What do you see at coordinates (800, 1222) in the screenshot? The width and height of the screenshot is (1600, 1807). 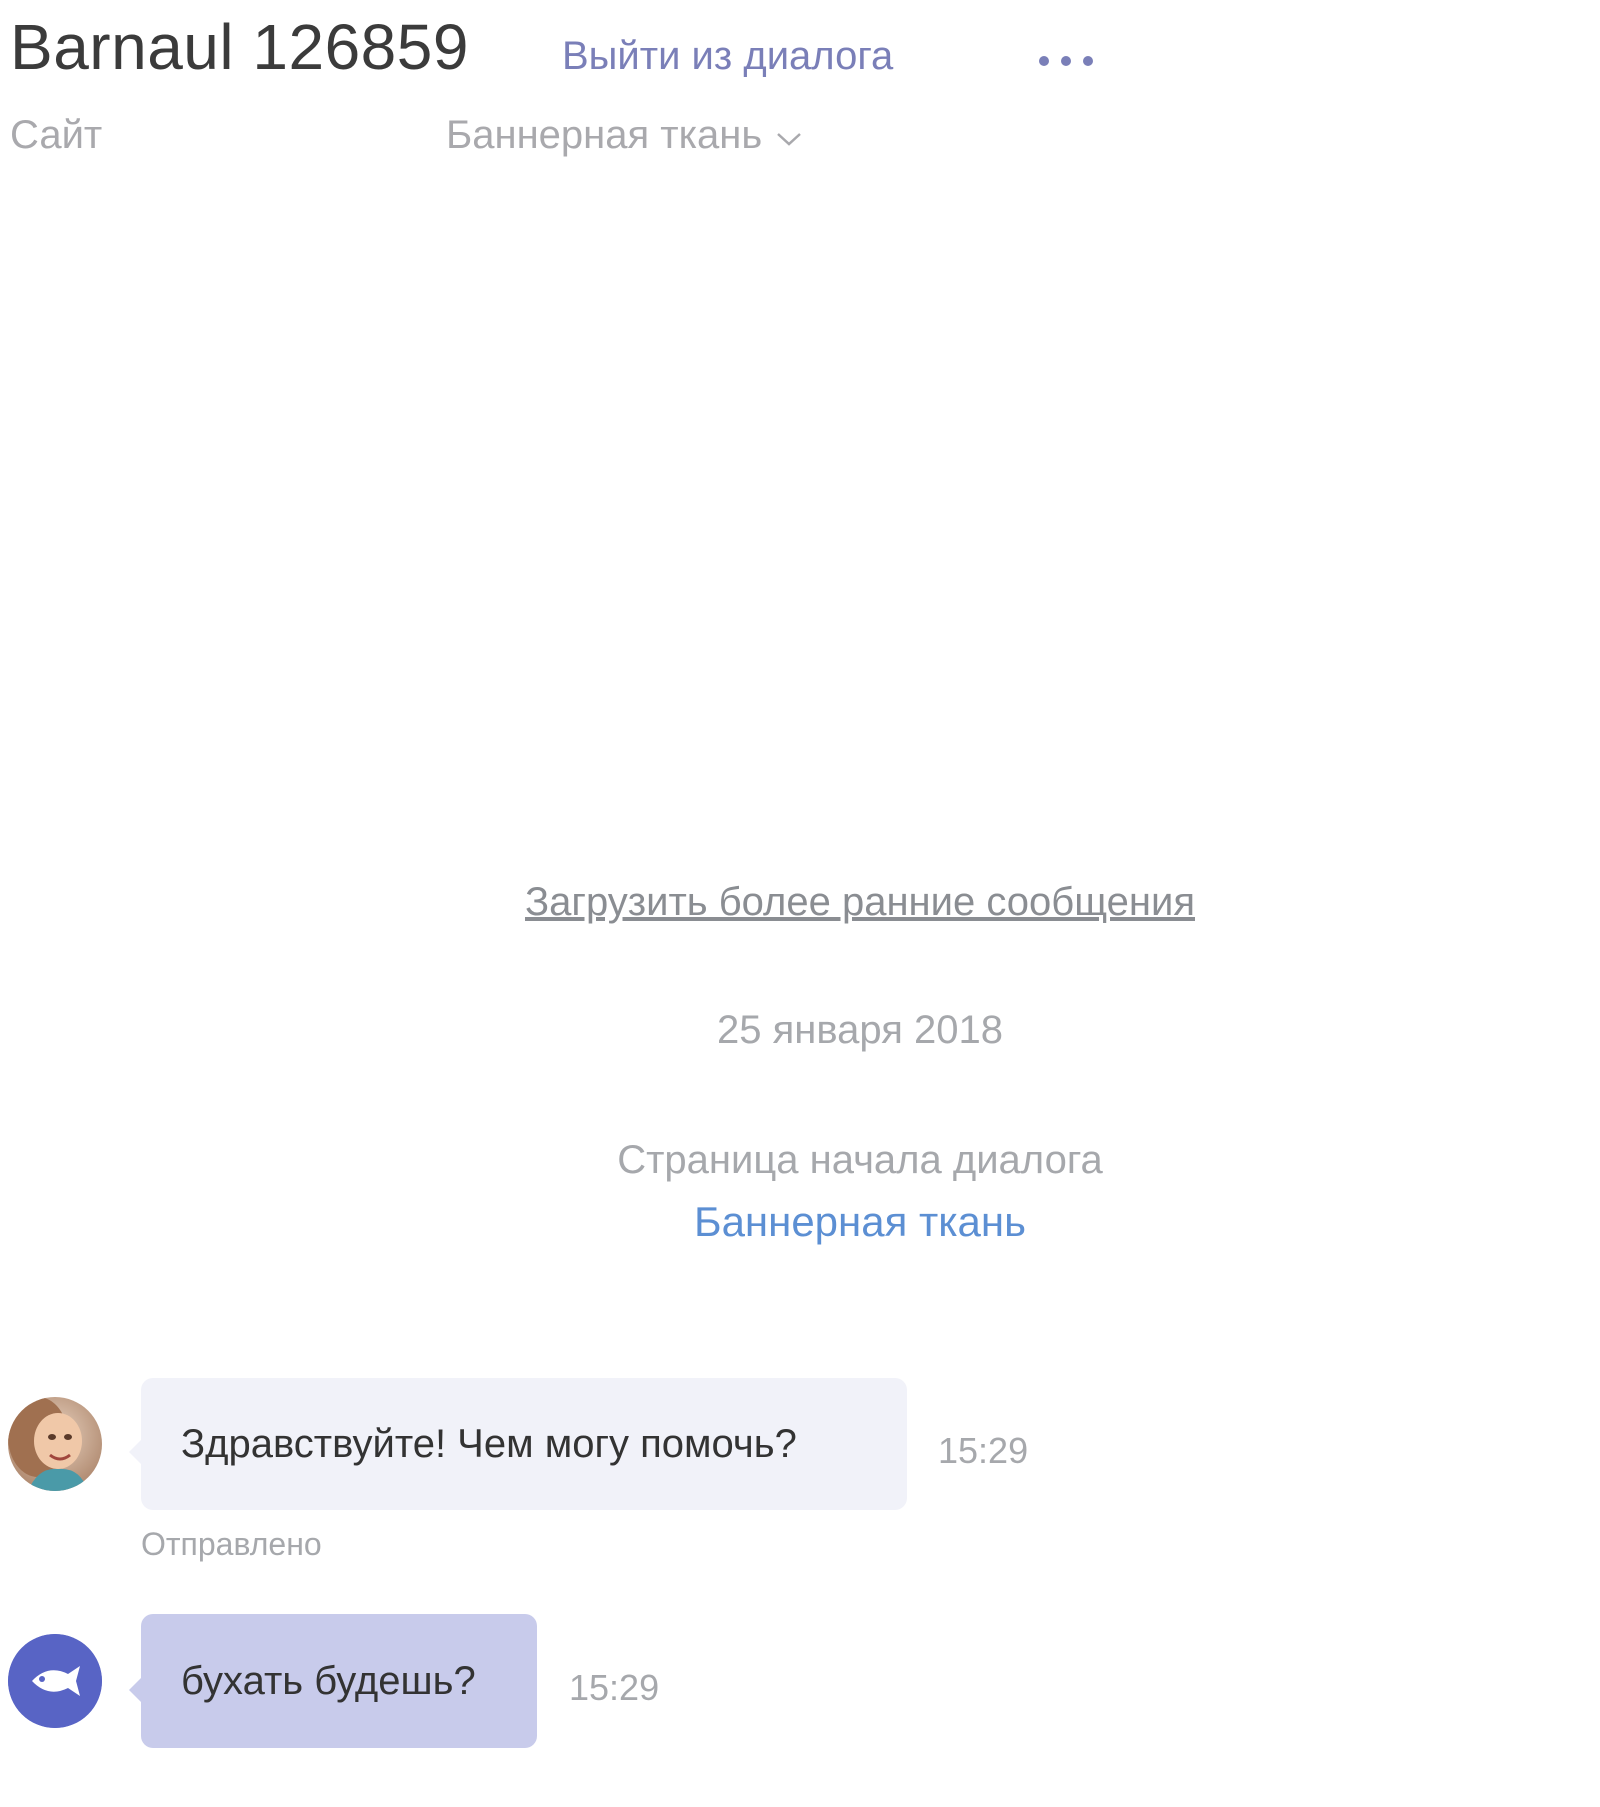 I see `start-page-link: Баннерная ткань` at bounding box center [800, 1222].